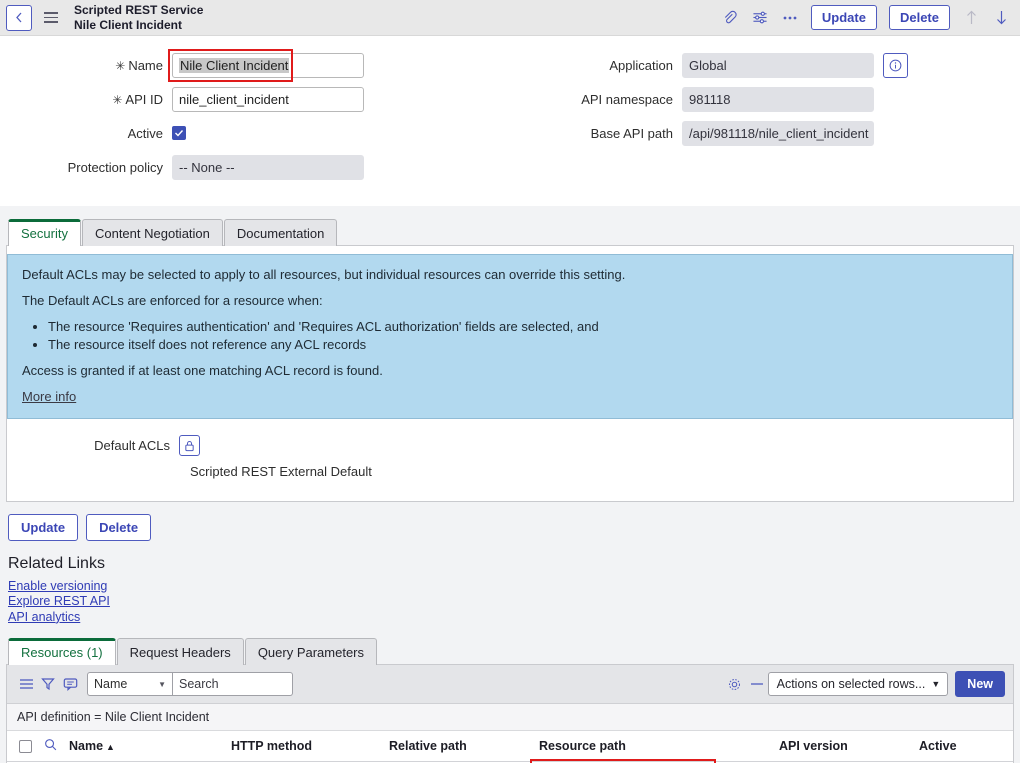 This screenshot has width=1020, height=763. I want to click on checkmark-icon, so click(179, 133).